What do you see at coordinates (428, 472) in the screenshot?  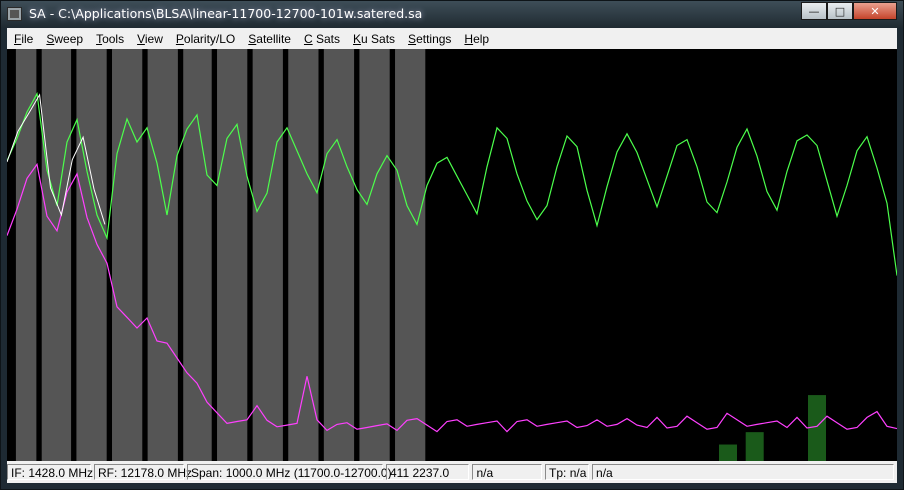 I see `status-level: 411 2237.0` at bounding box center [428, 472].